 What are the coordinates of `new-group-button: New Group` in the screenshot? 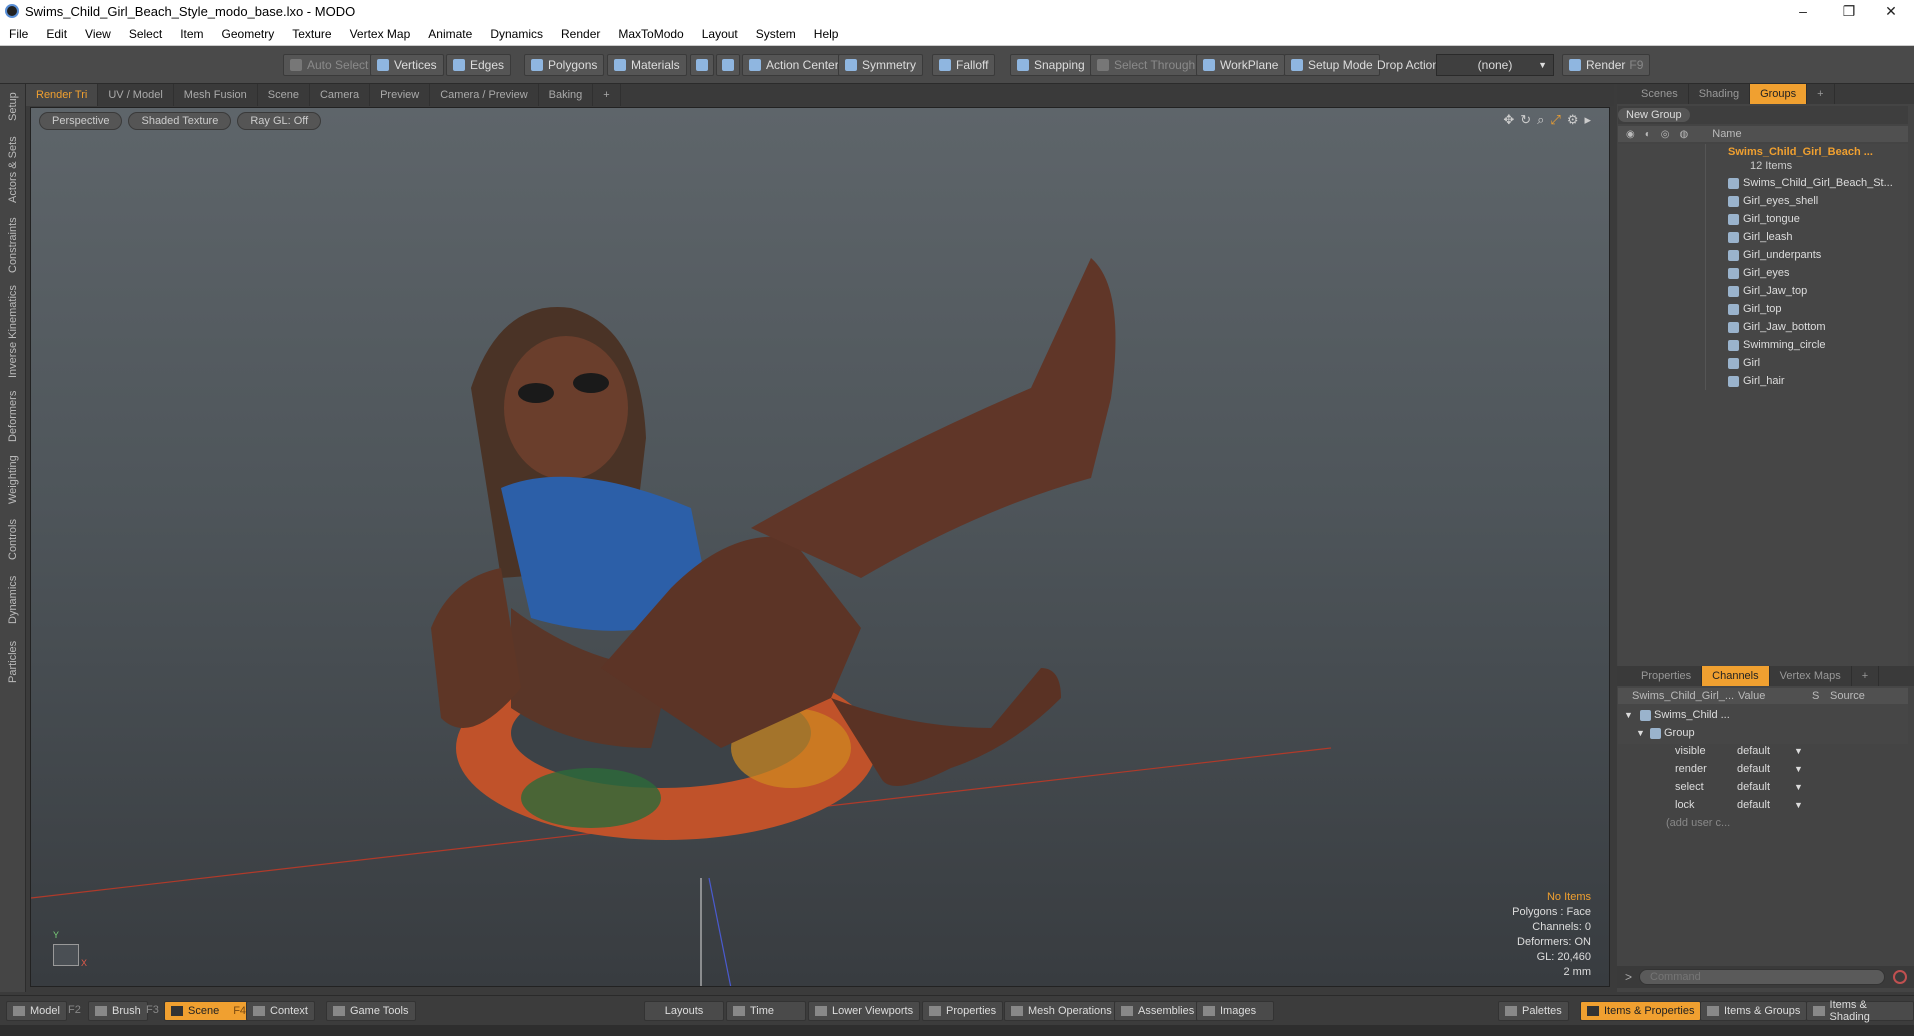 It's located at (1654, 115).